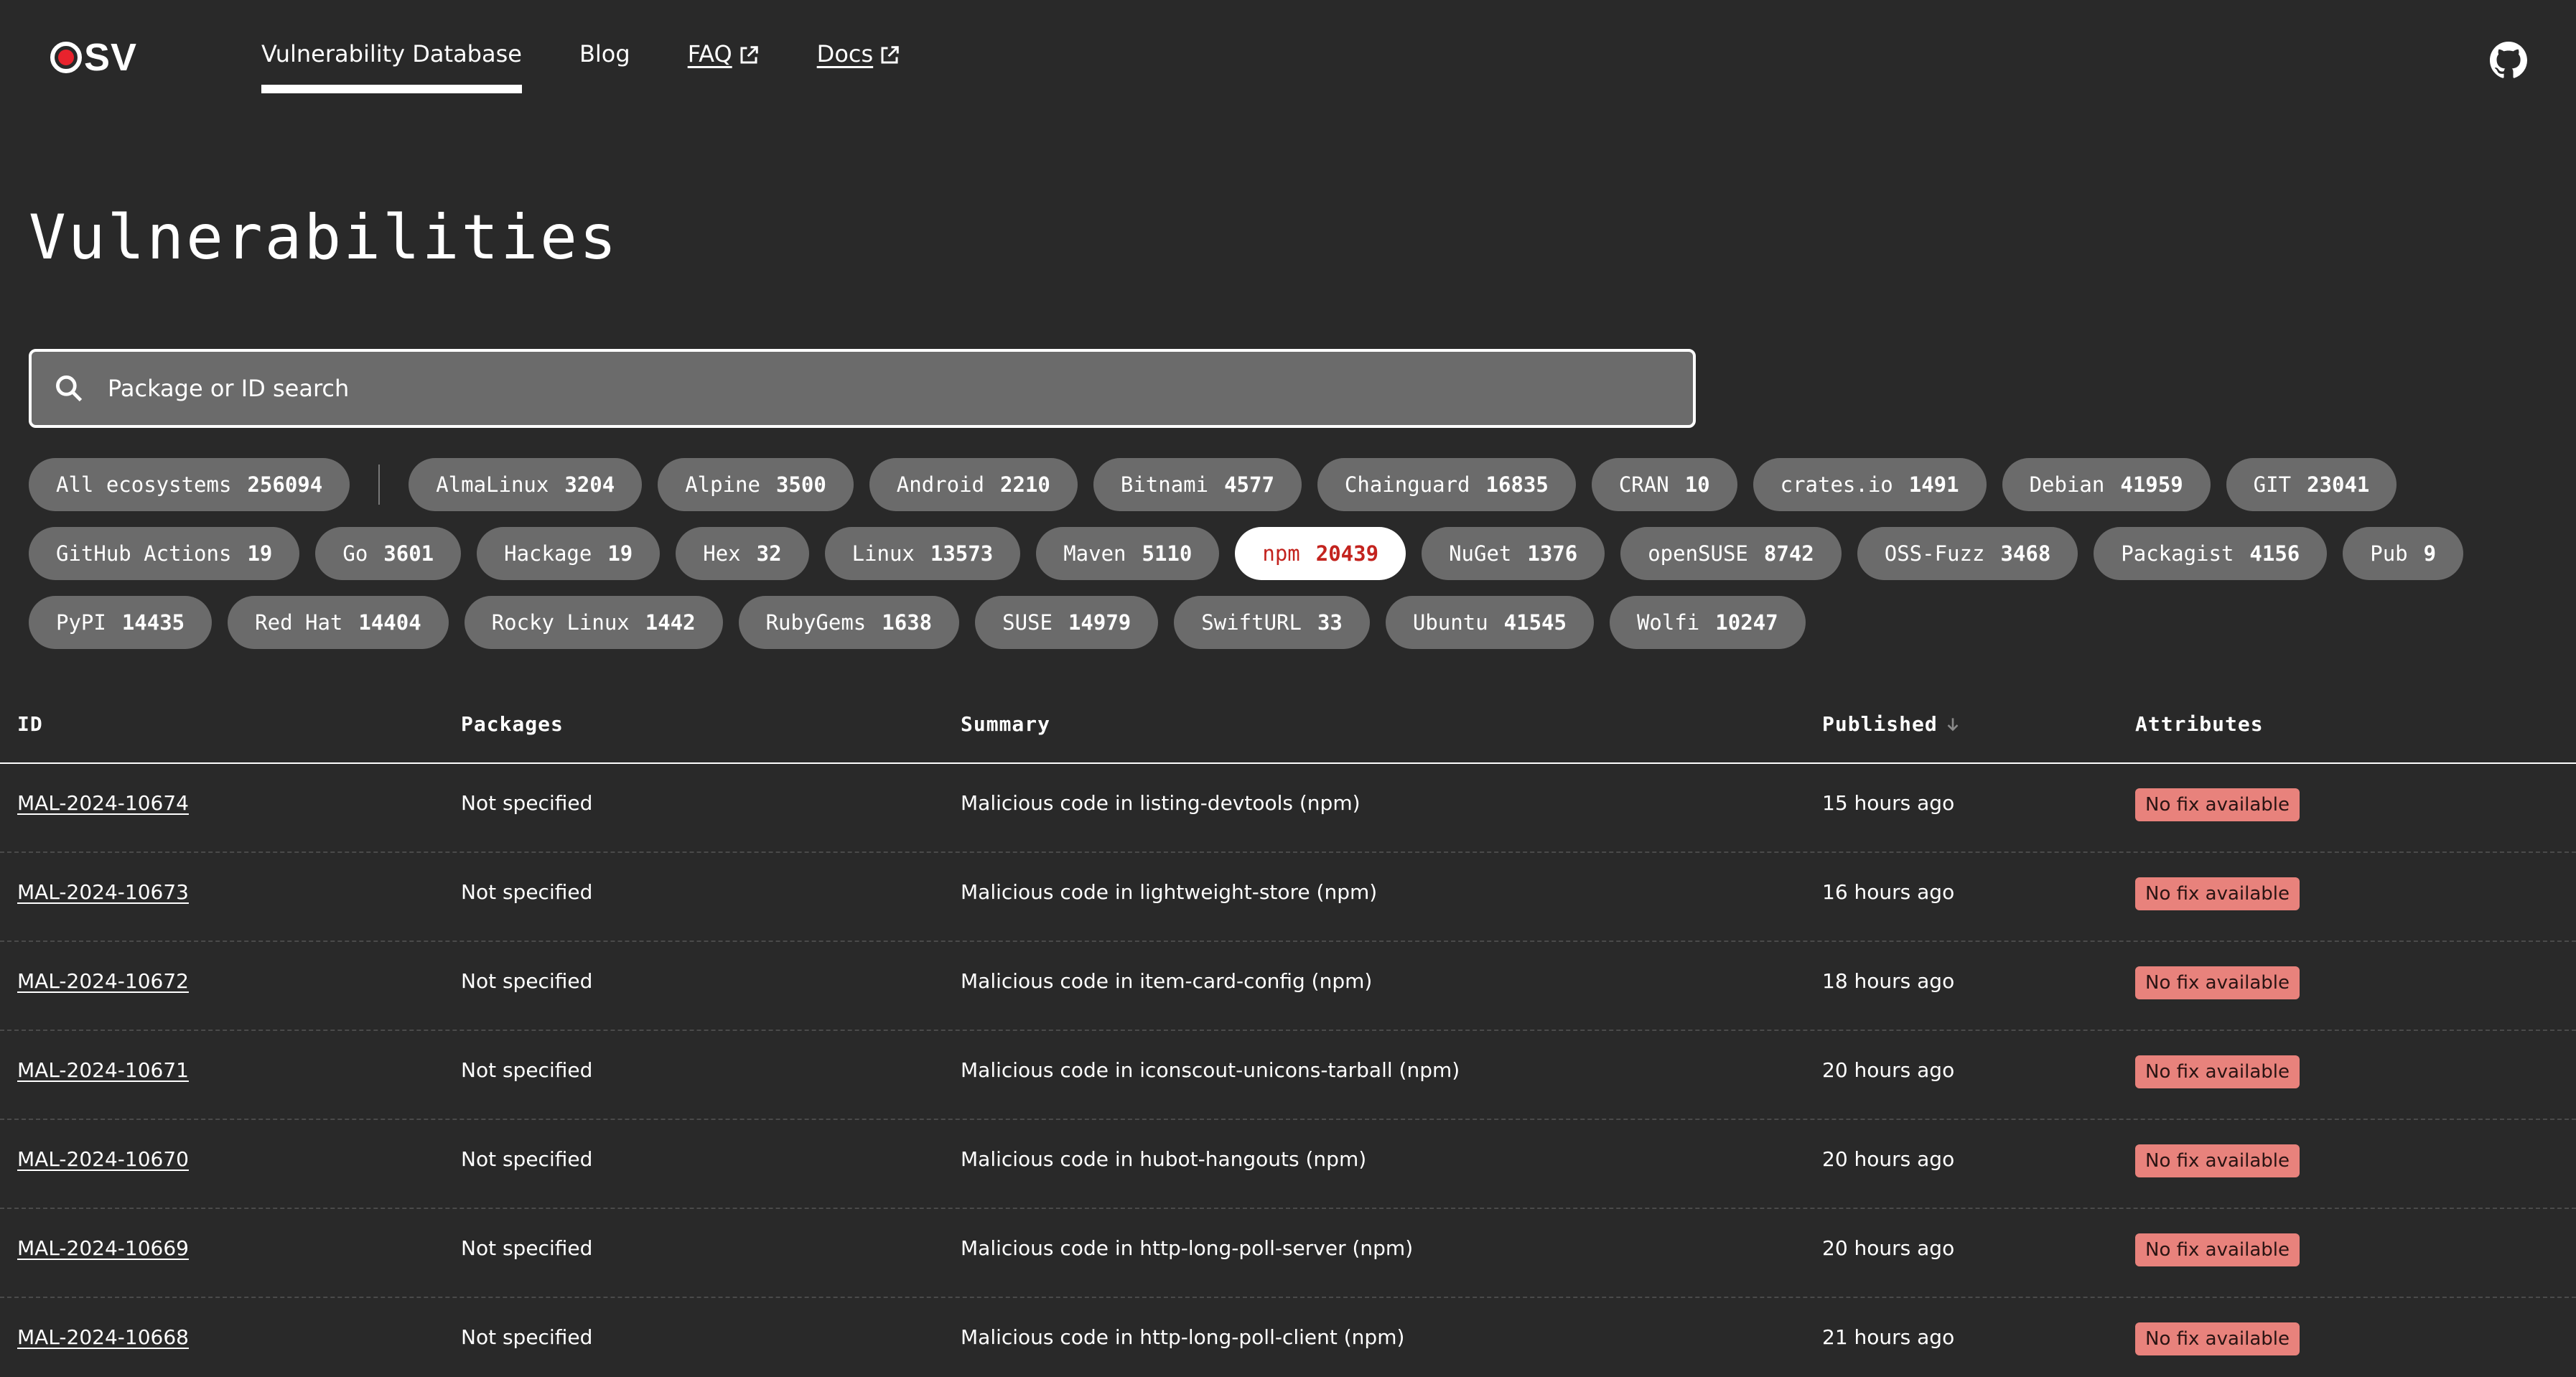 The height and width of the screenshot is (1377, 2576). Describe the element at coordinates (1513, 553) in the screenshot. I see `chip-nuget: NuGet 1376` at that location.